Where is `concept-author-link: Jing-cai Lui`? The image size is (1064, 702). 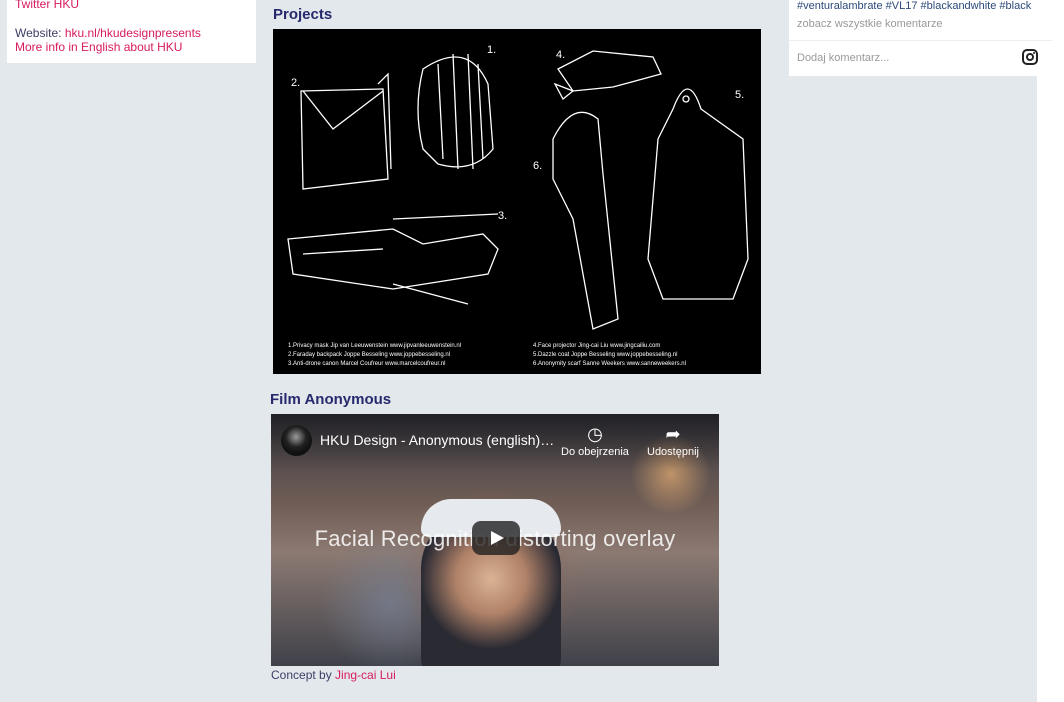
concept-author-link: Jing-cai Lui is located at coordinates (365, 675).